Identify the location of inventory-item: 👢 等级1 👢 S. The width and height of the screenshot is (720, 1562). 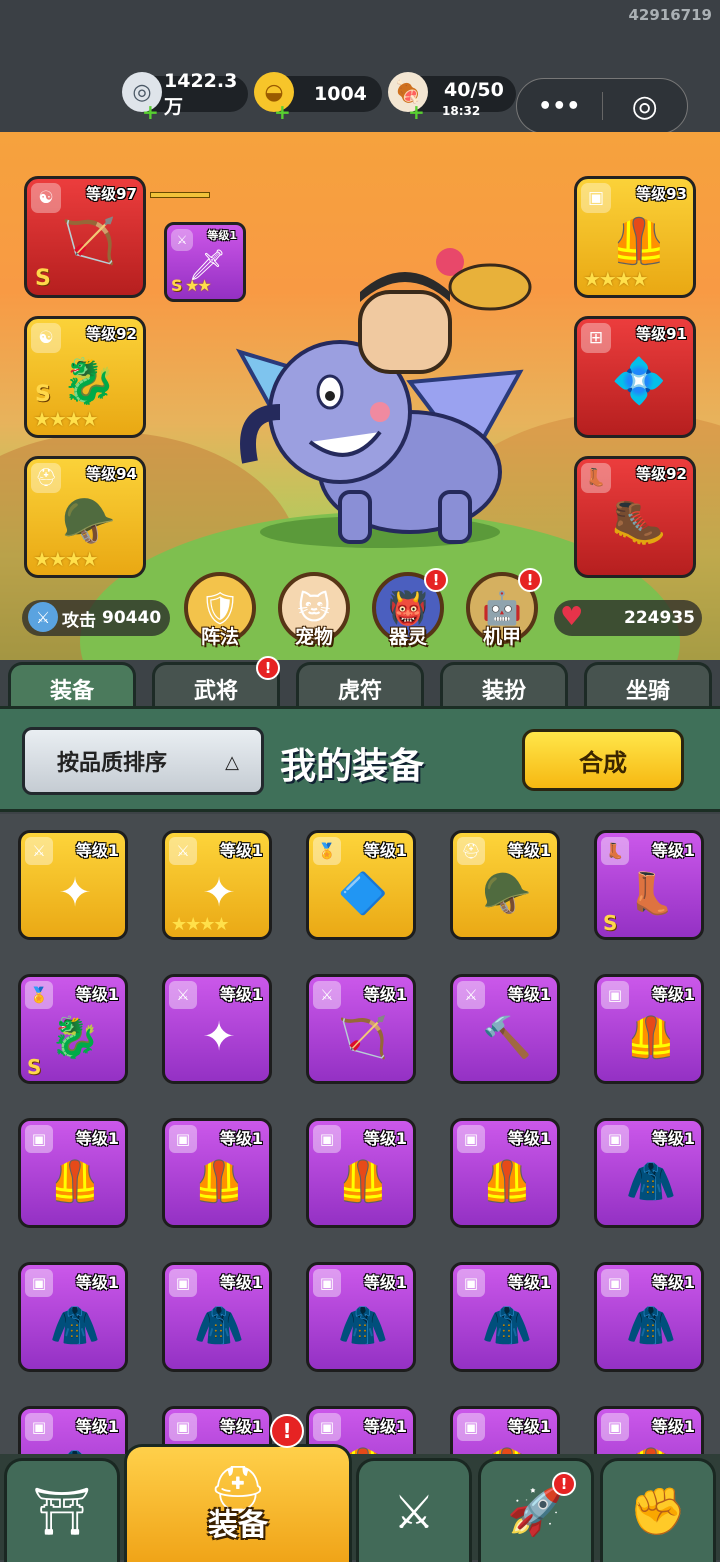
(649, 885).